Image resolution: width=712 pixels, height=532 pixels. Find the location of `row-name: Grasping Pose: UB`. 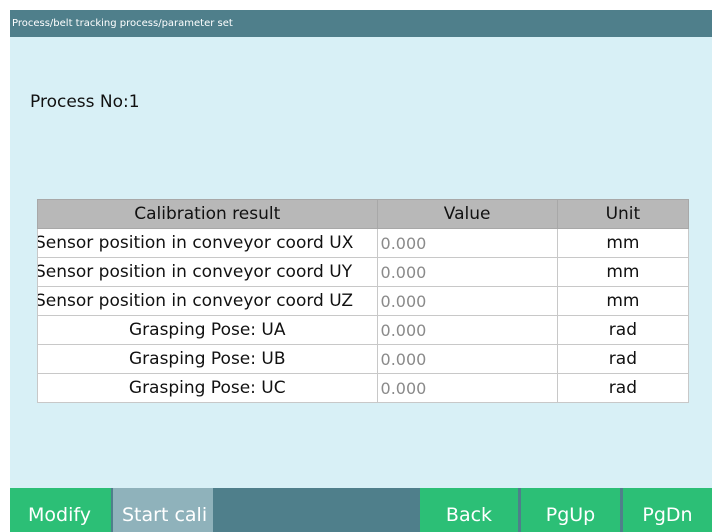

row-name: Grasping Pose: UB is located at coordinates (207, 359).